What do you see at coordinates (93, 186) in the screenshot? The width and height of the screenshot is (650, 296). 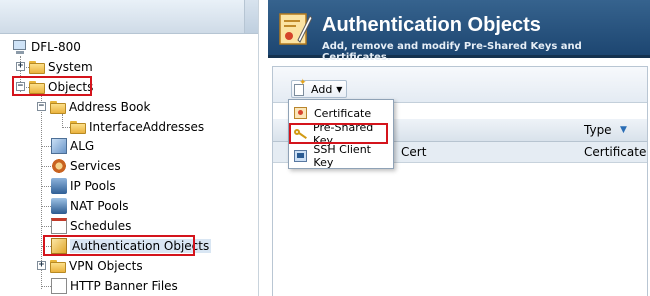 I see `tree-item-label: IP Pools` at bounding box center [93, 186].